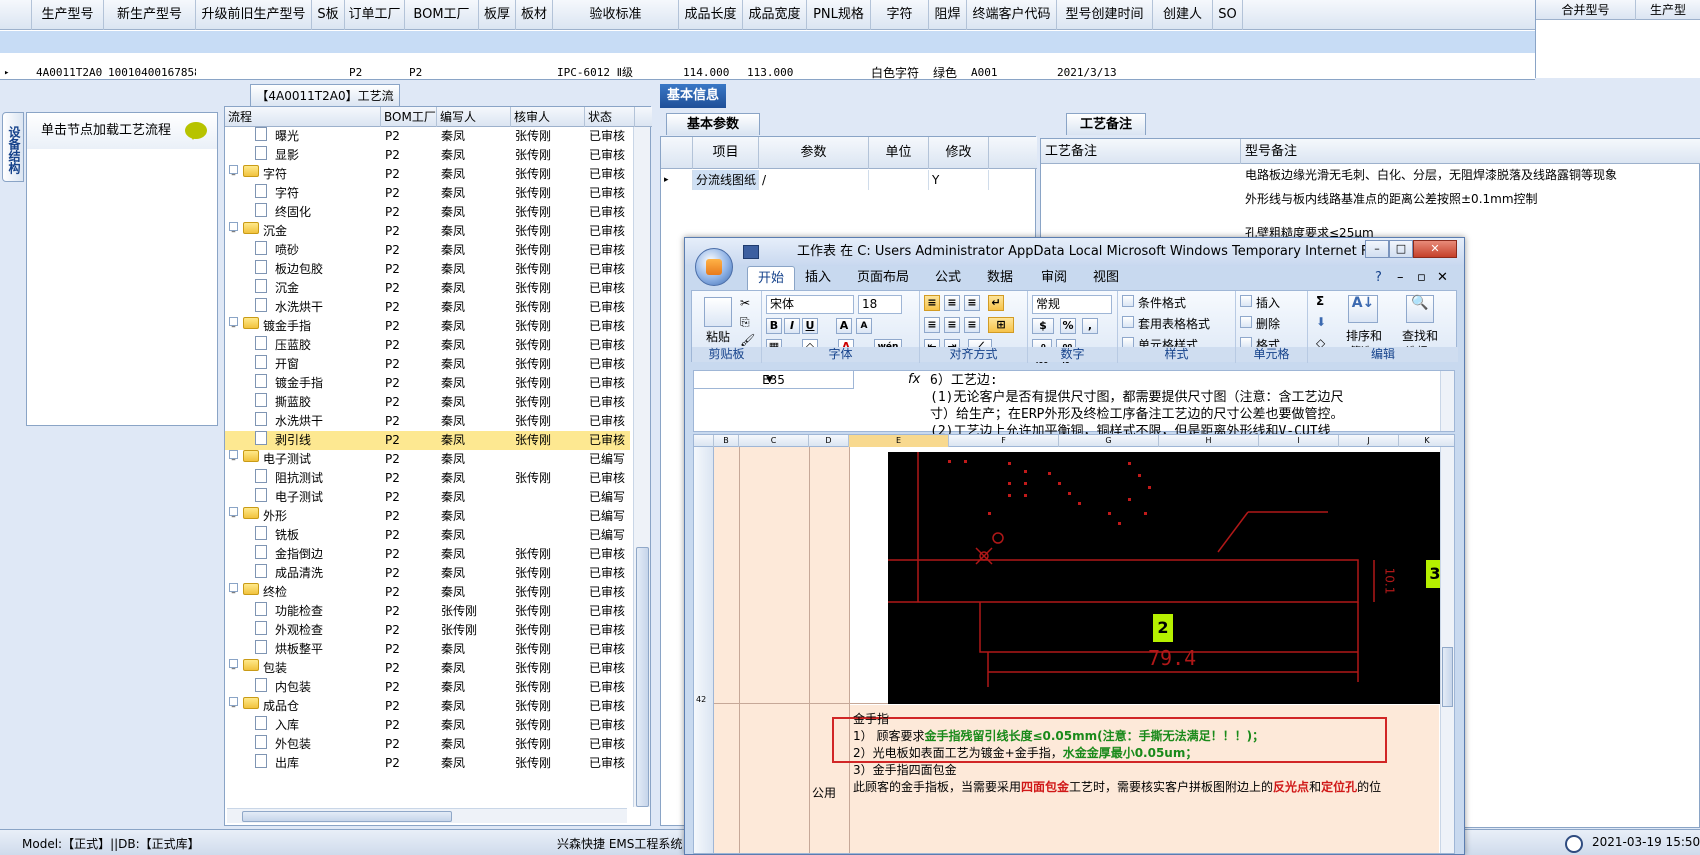 This screenshot has height=855, width=1700. What do you see at coordinates (1420, 335) in the screenshot?
I see `find-button-line1: 查找和` at bounding box center [1420, 335].